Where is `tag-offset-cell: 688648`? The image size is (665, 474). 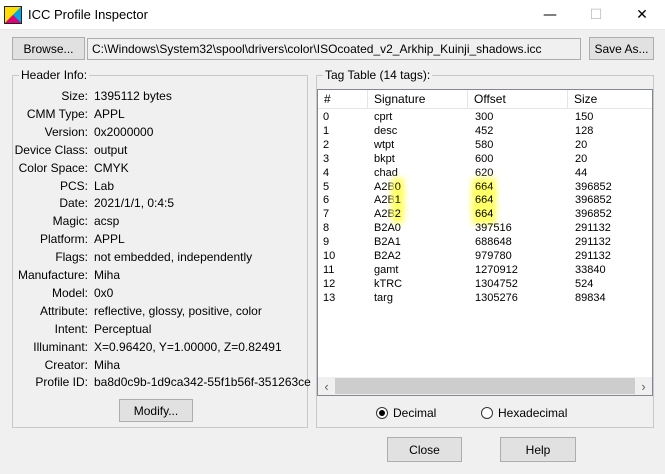 tag-offset-cell: 688648 is located at coordinates (493, 242).